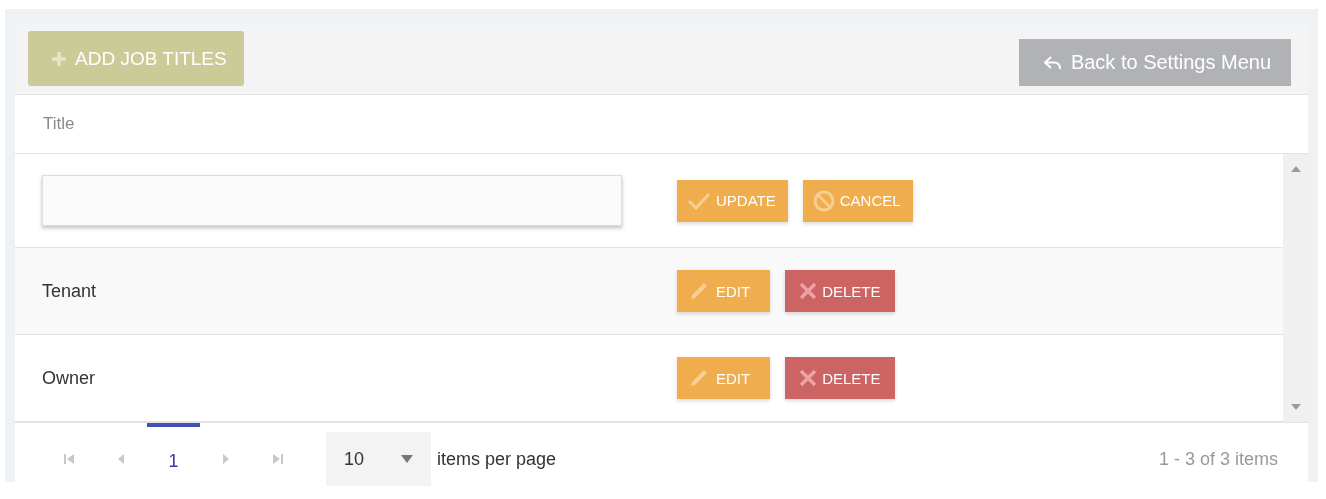  I want to click on first-arrow-icon, so click(69, 459).